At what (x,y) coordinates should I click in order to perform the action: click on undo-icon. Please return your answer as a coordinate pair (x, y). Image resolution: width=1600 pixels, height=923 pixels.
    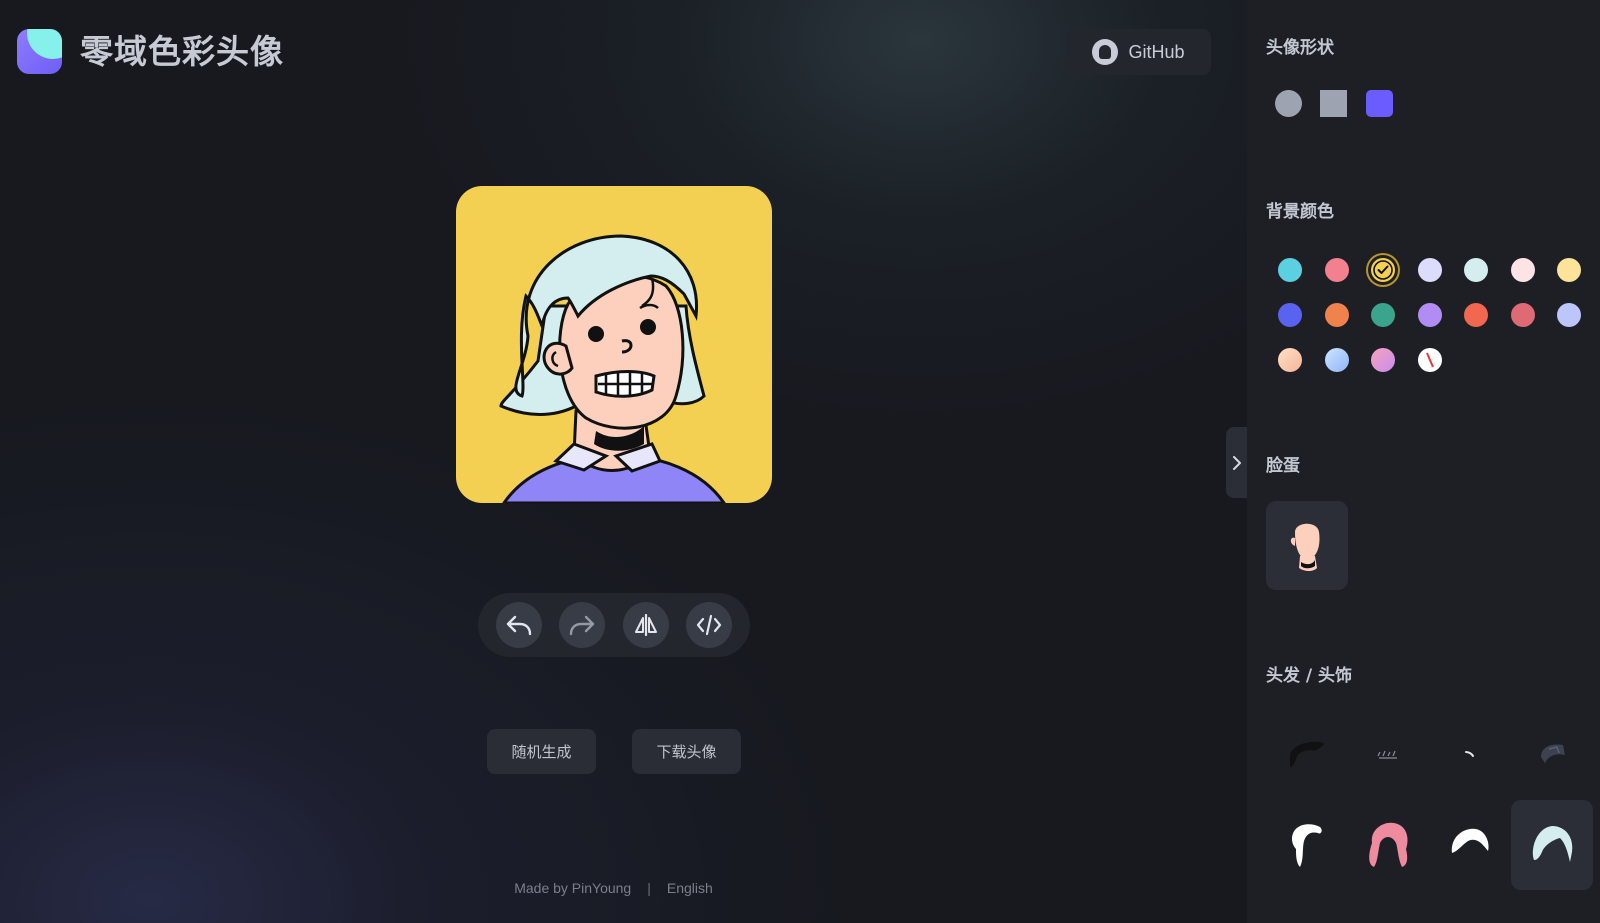
    Looking at the image, I should click on (519, 625).